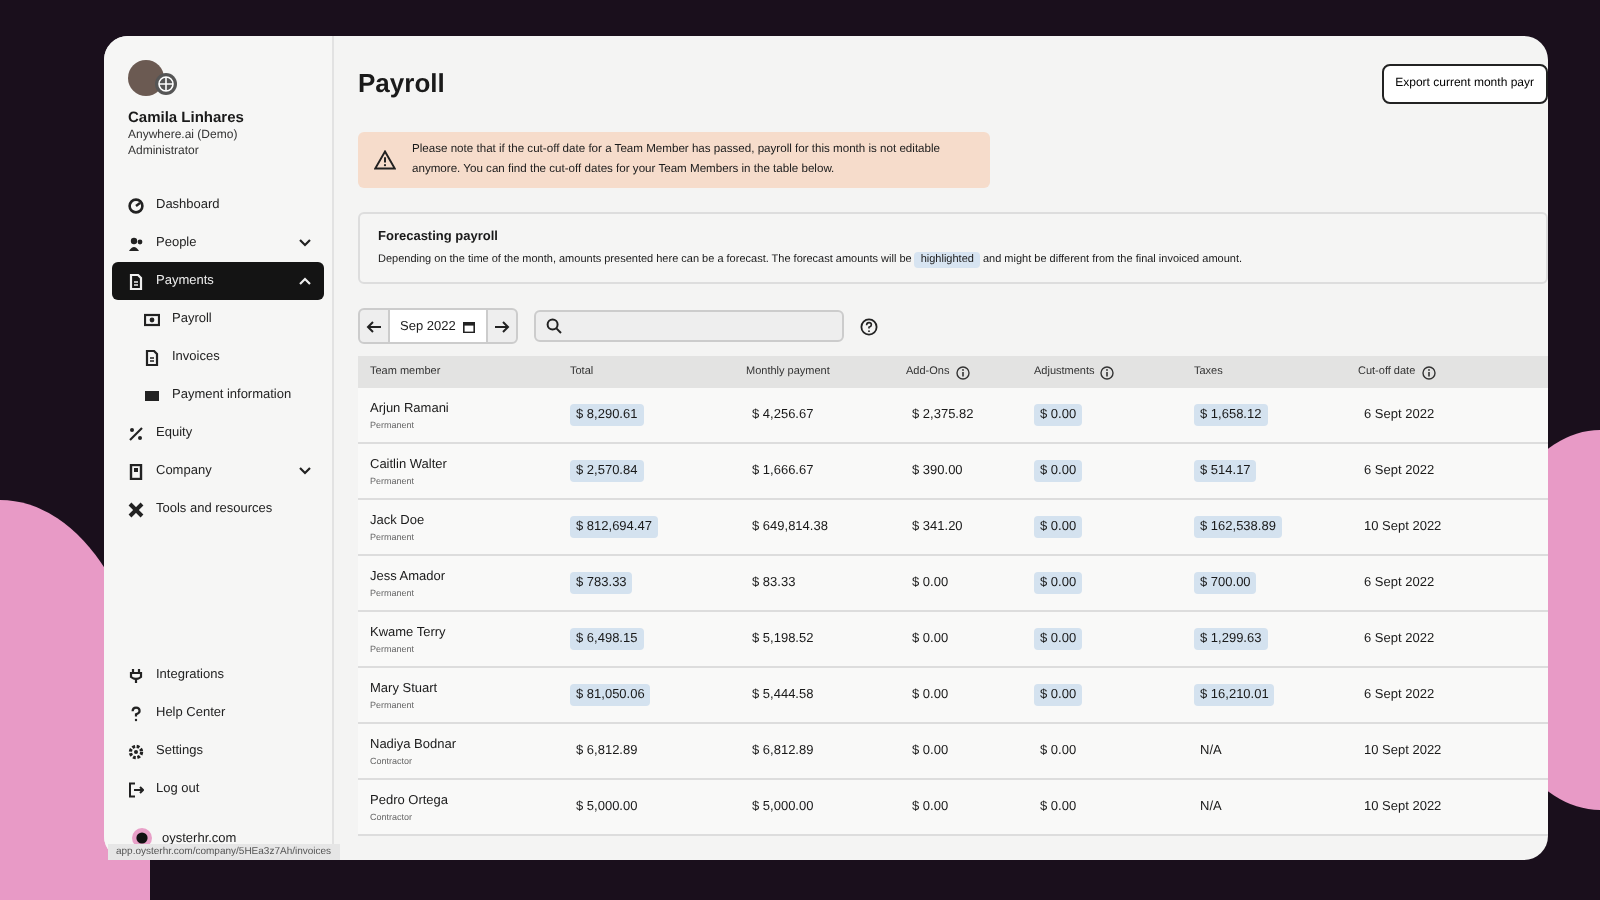 Image resolution: width=1600 pixels, height=900 pixels. What do you see at coordinates (868, 326) in the screenshot?
I see `help-icon` at bounding box center [868, 326].